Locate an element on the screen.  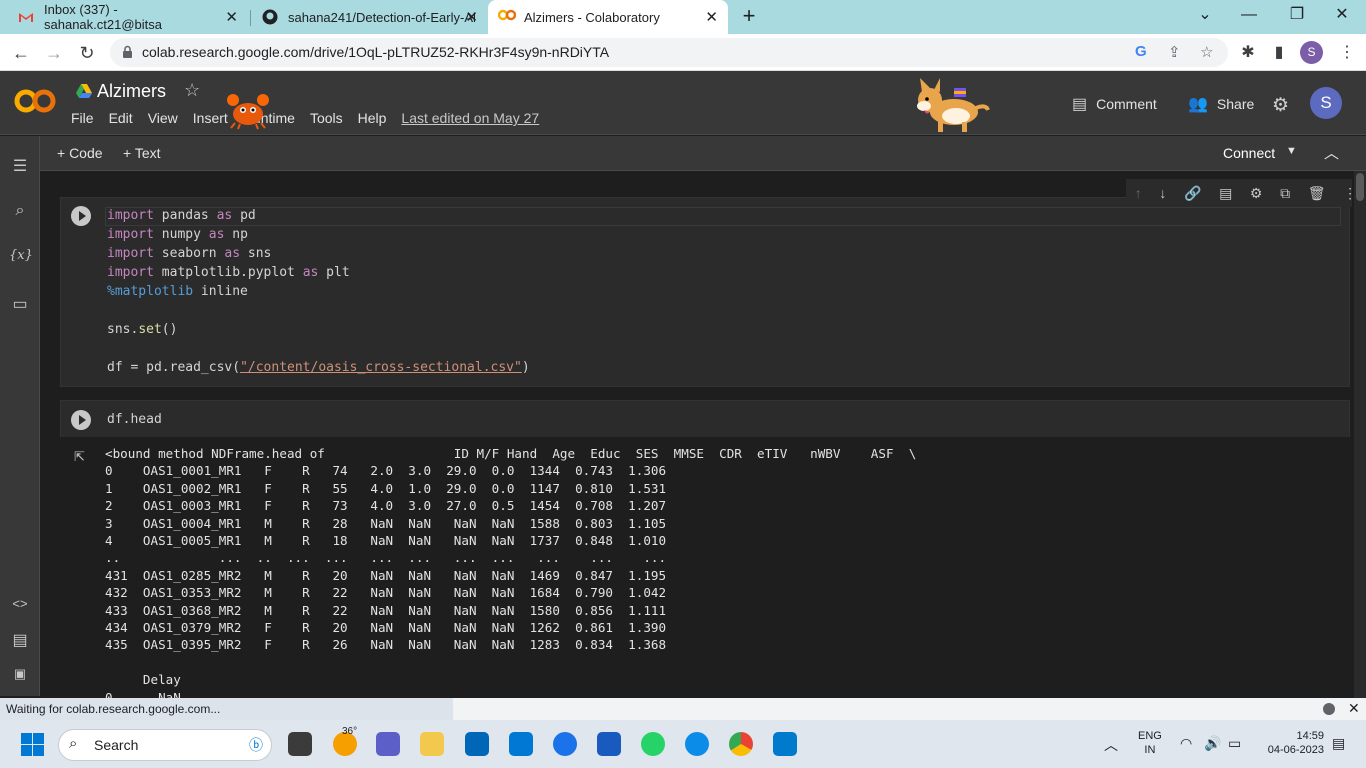
teams-icon is located at coordinates (388, 744).